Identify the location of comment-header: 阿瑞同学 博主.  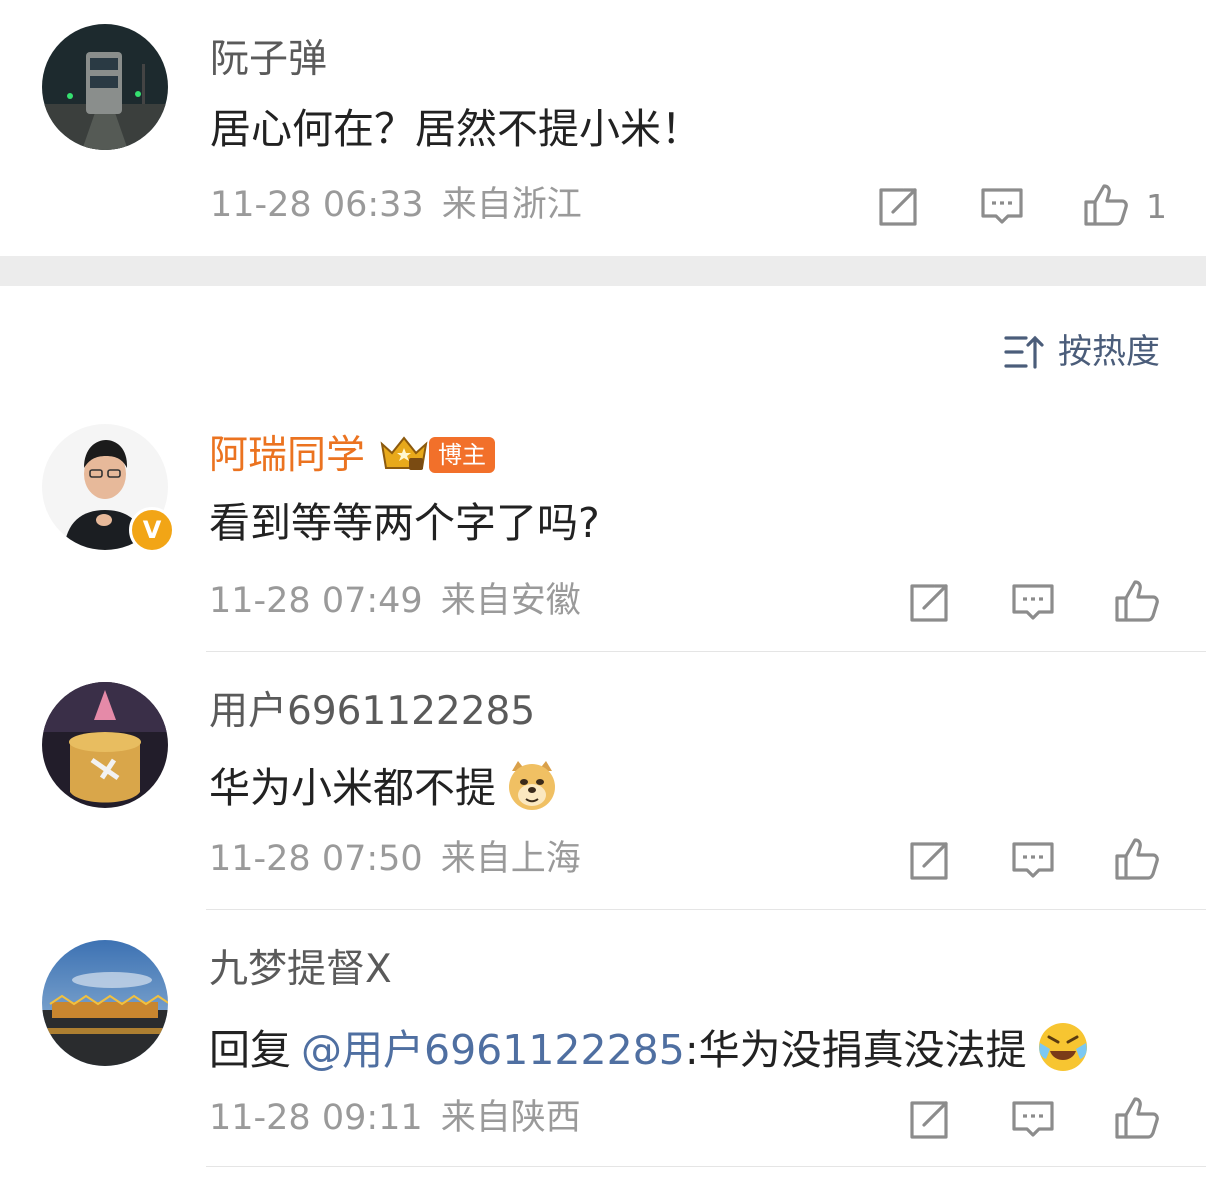
(352, 455).